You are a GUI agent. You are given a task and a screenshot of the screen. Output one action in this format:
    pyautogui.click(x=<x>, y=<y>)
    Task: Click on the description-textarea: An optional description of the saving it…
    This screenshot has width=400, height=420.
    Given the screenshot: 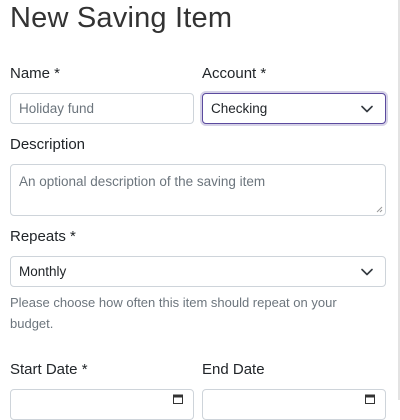 What is the action you would take?
    pyautogui.click(x=198, y=190)
    